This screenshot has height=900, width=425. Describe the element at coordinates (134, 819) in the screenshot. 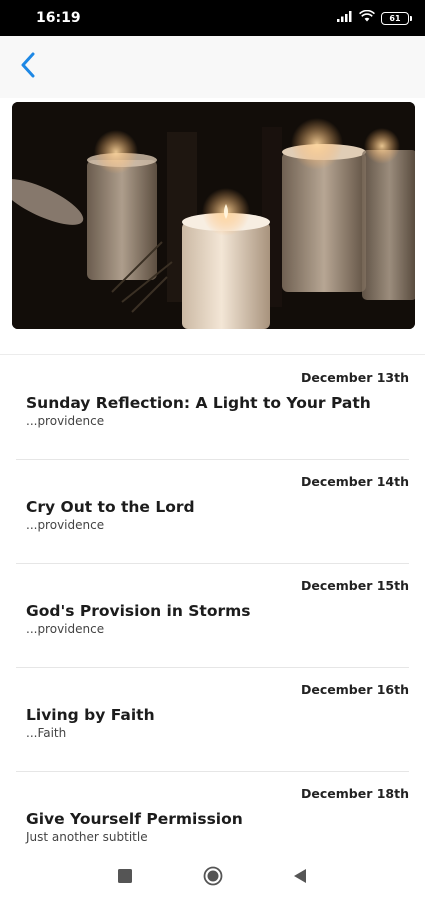

I see `item-title: Give Yourself Permission` at that location.